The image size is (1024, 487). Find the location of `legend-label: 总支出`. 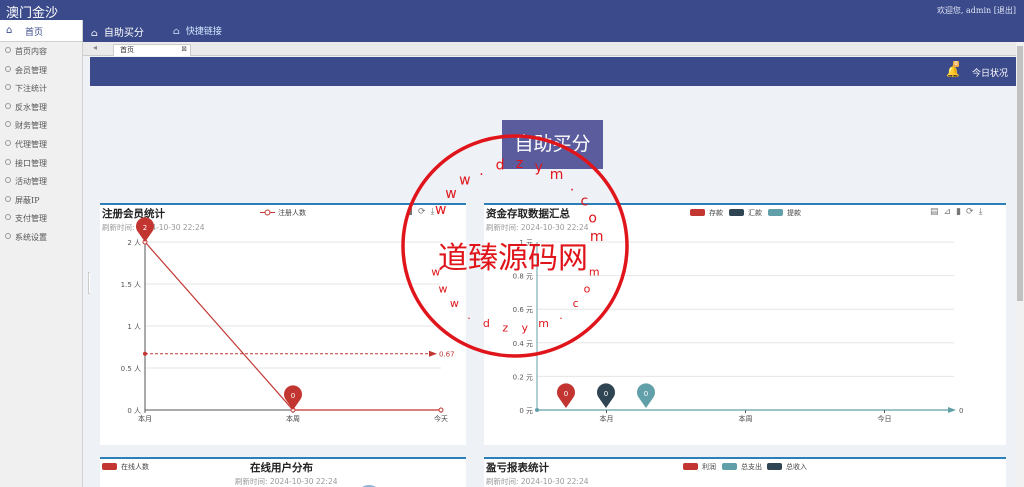

legend-label: 总支出 is located at coordinates (751, 467).